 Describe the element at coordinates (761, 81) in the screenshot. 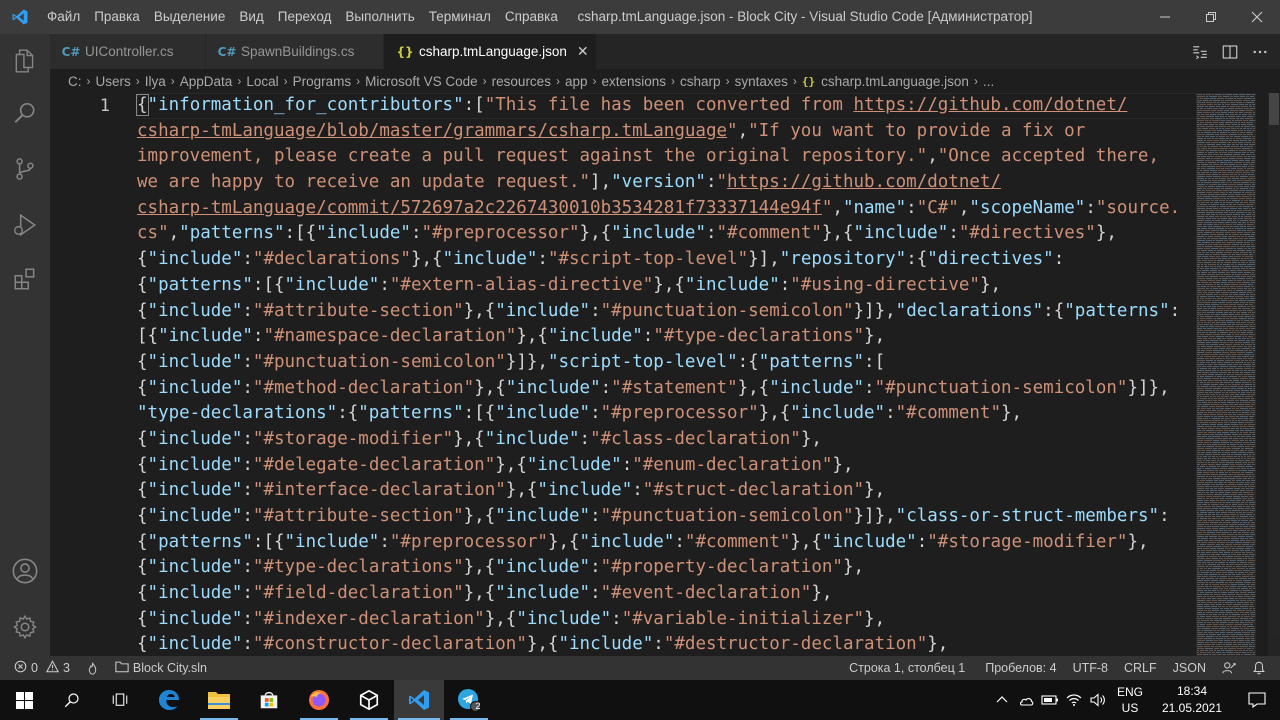

I see `breadcrumb-segment: syntaxes` at that location.